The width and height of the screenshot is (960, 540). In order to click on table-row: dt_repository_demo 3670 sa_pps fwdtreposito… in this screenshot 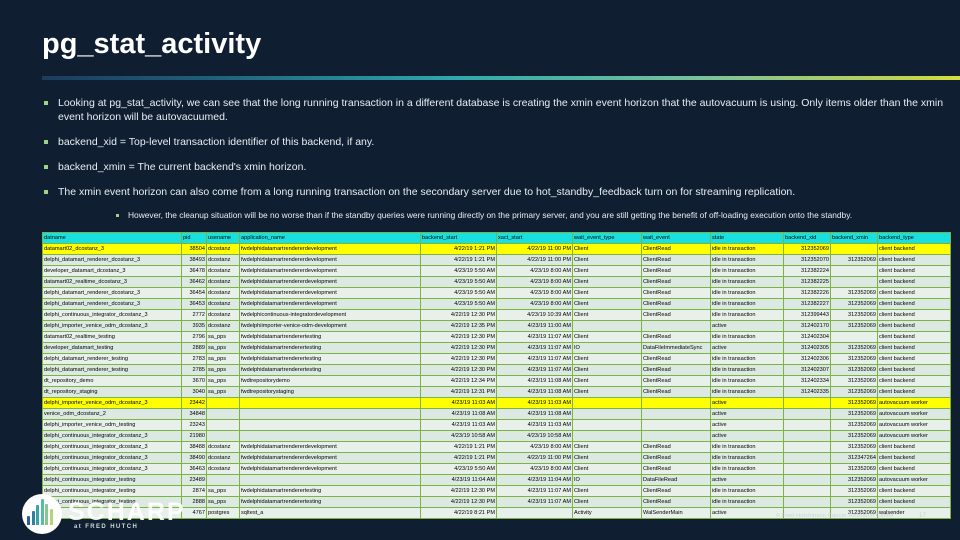, I will do `click(496, 381)`.